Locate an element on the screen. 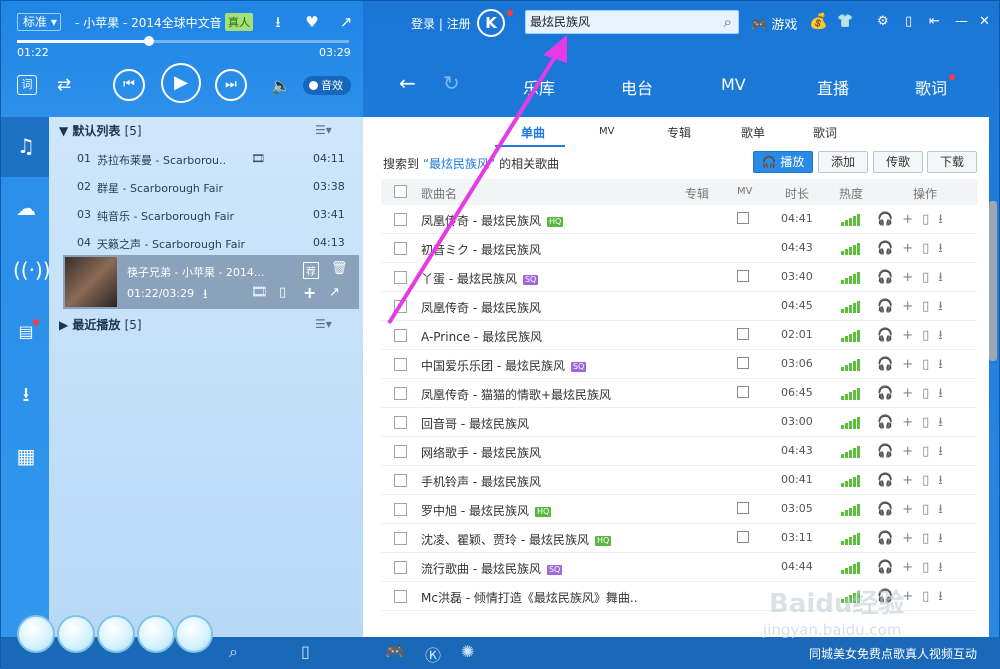 The height and width of the screenshot is (669, 1000). search-input: 最炫民族风 ⌕ is located at coordinates (632, 22).